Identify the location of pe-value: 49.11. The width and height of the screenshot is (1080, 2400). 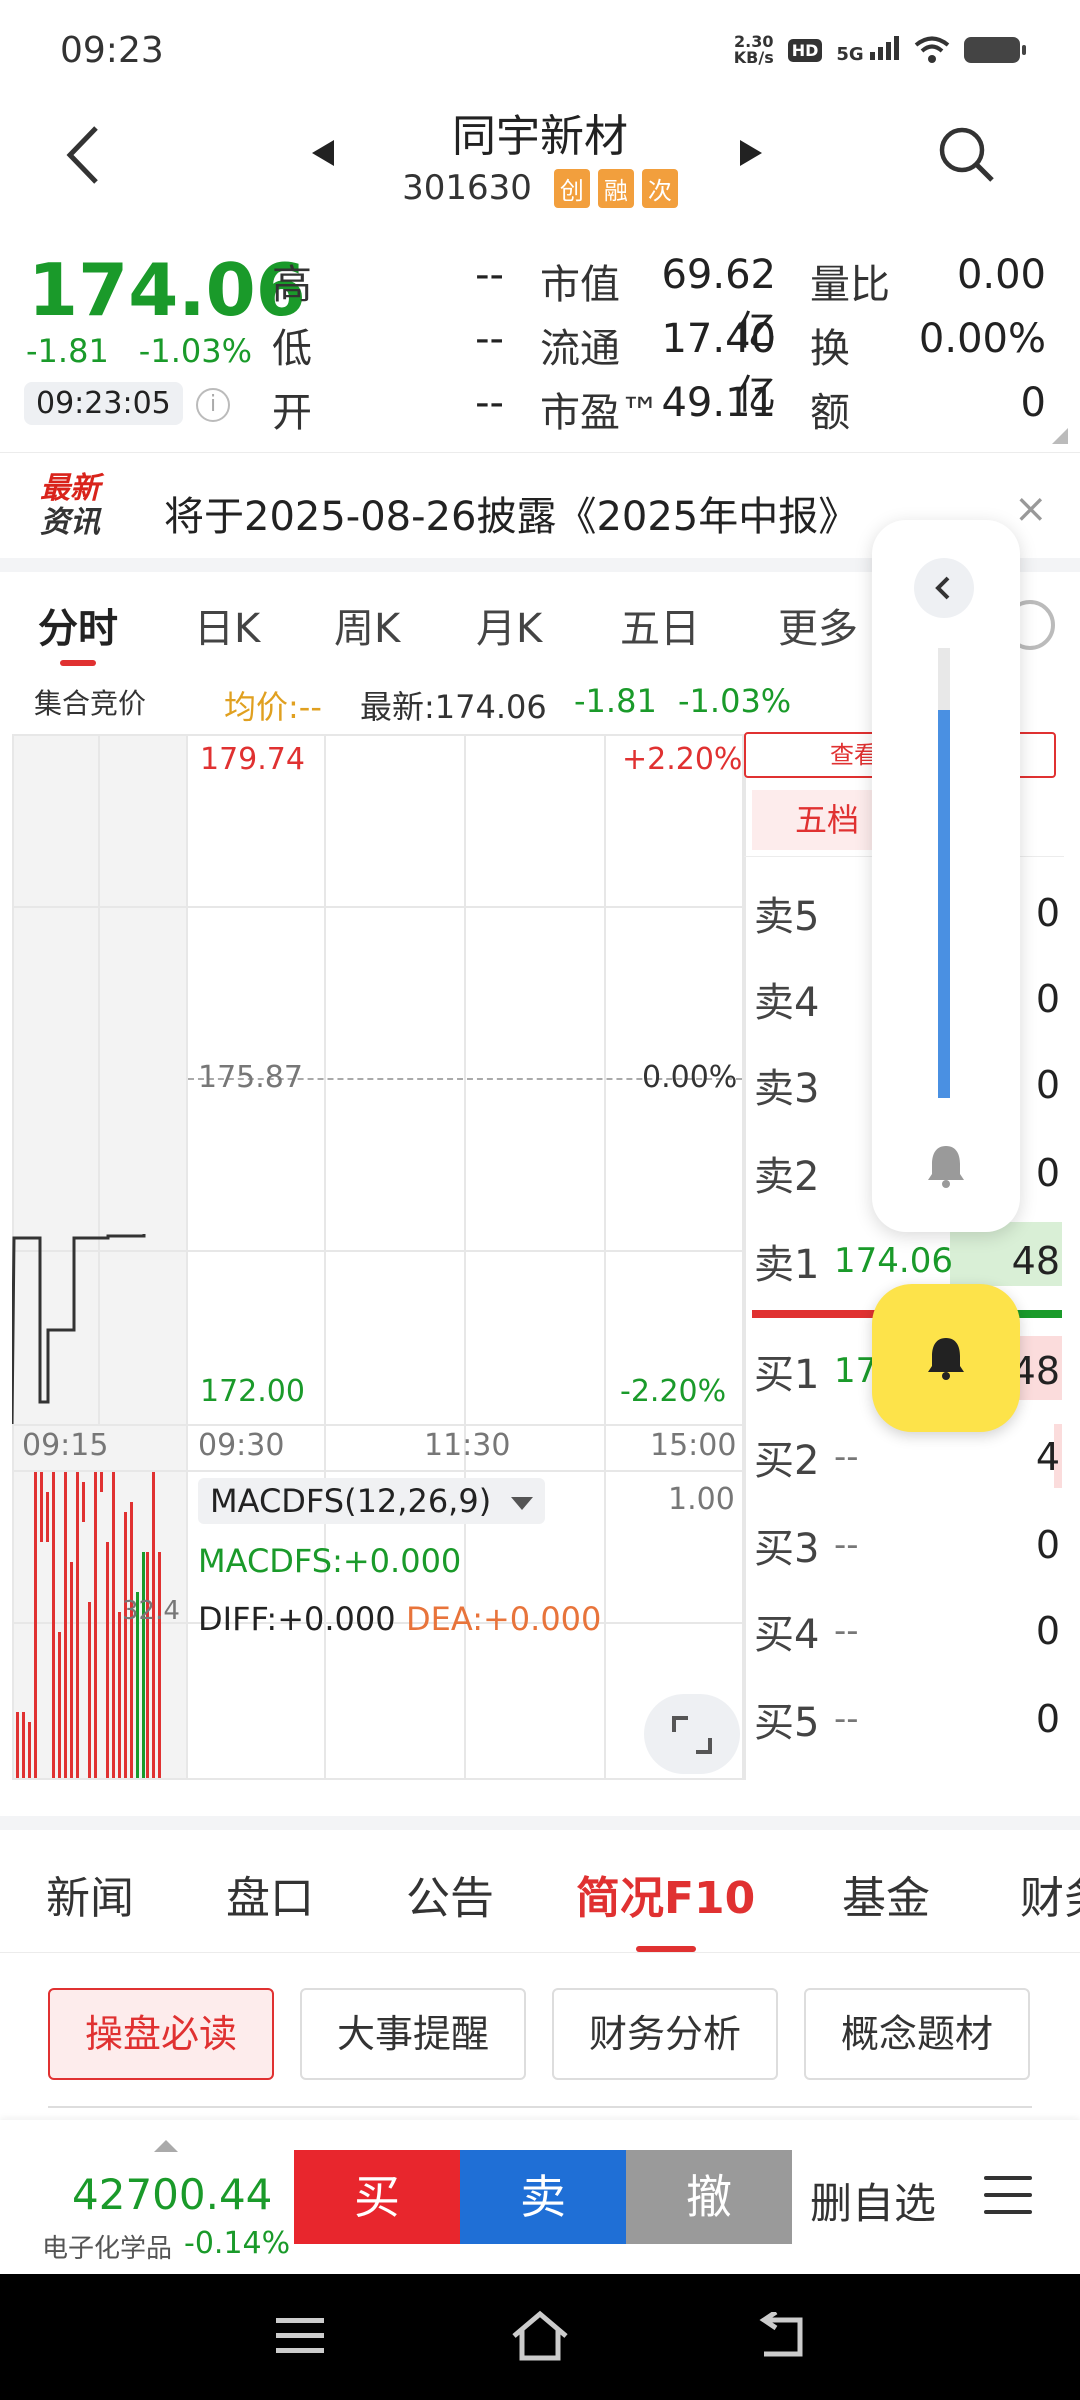
(718, 403).